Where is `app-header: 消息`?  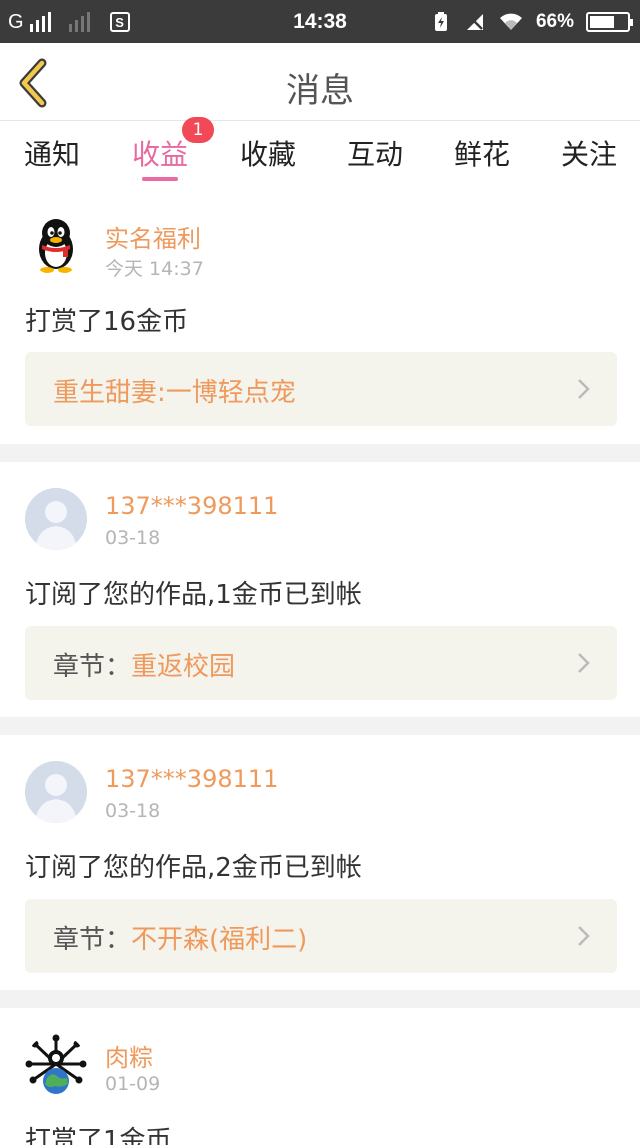
app-header: 消息 is located at coordinates (320, 82).